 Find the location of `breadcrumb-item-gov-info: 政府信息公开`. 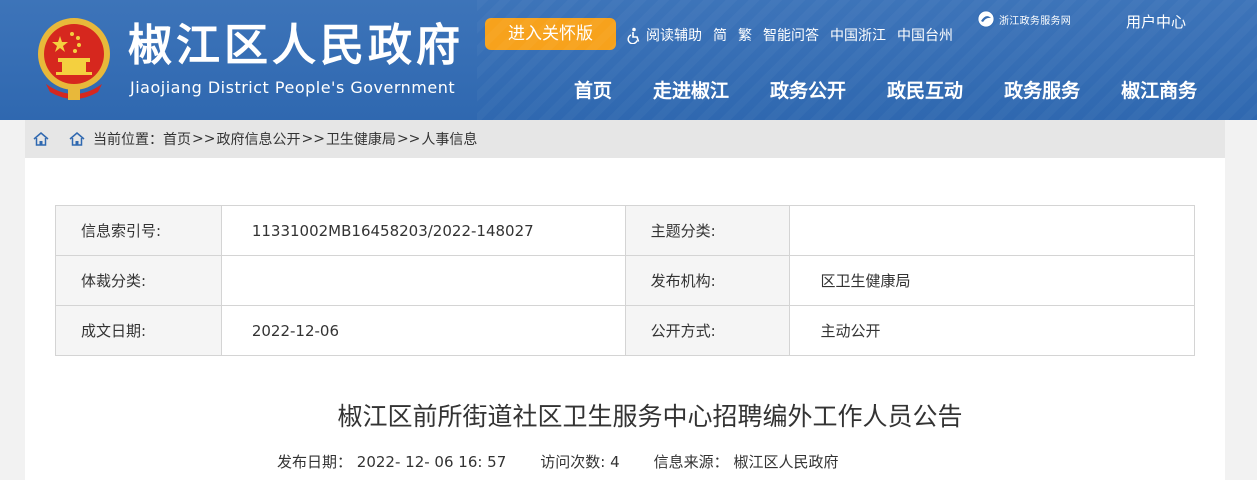

breadcrumb-item-gov-info: 政府信息公开 is located at coordinates (258, 139).